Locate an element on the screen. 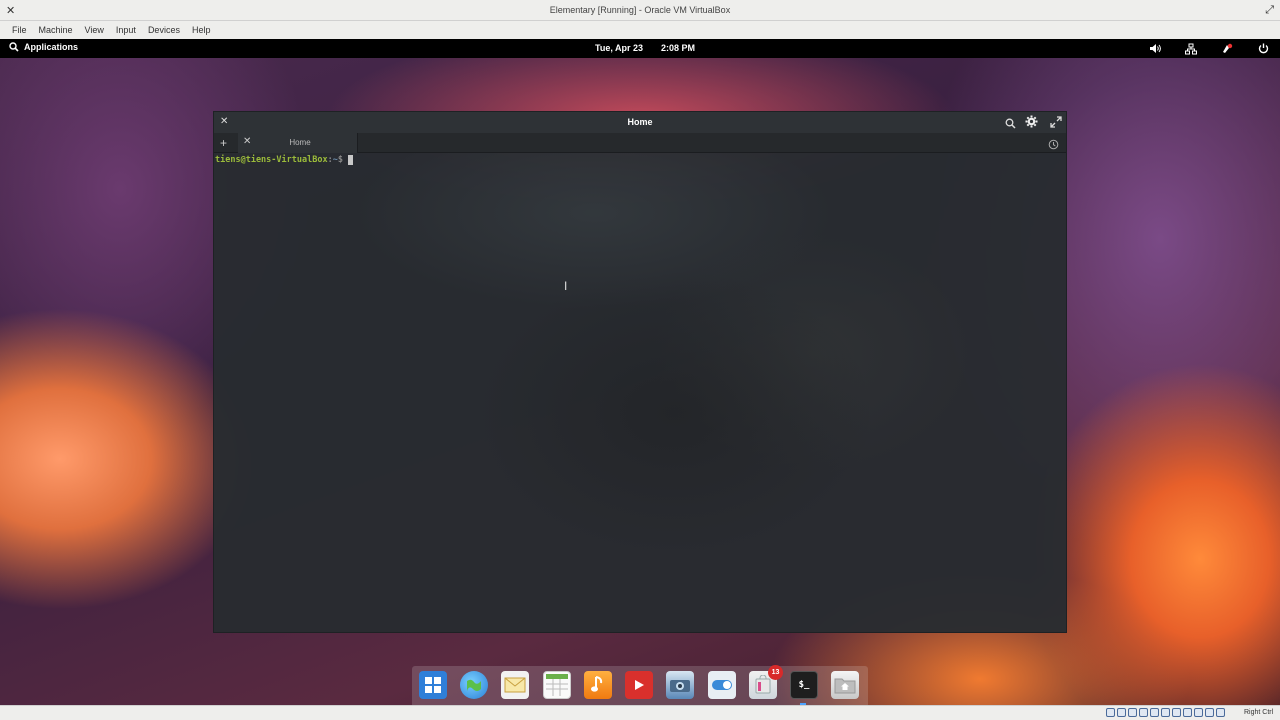  power-icon is located at coordinates (1263, 48).